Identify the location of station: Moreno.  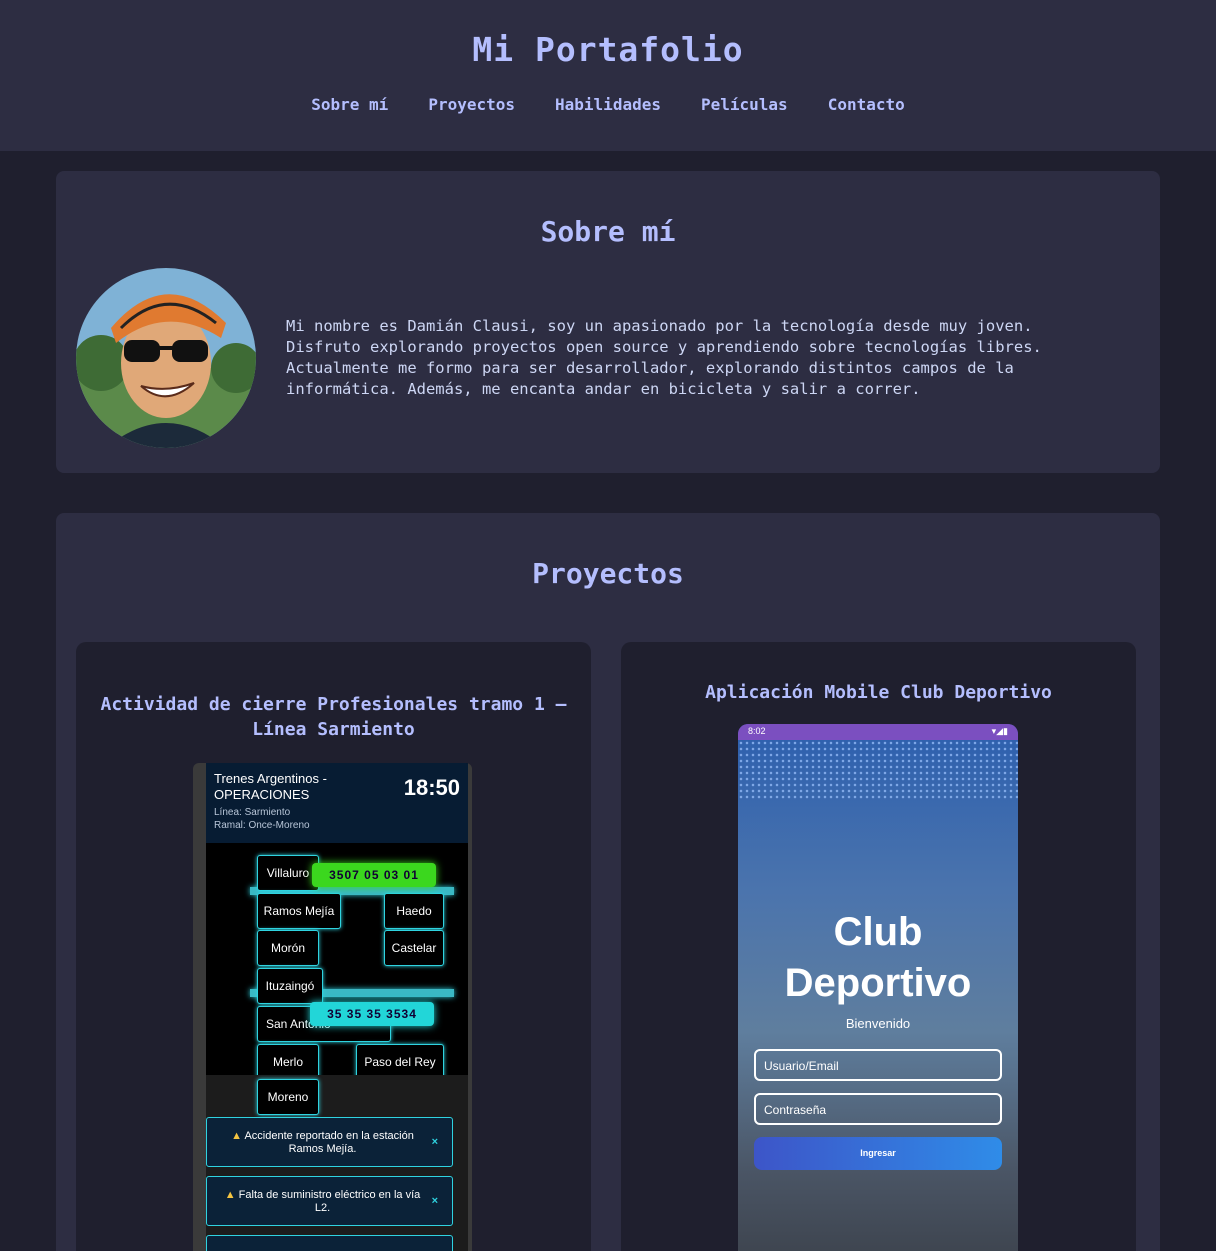
(288, 1097).